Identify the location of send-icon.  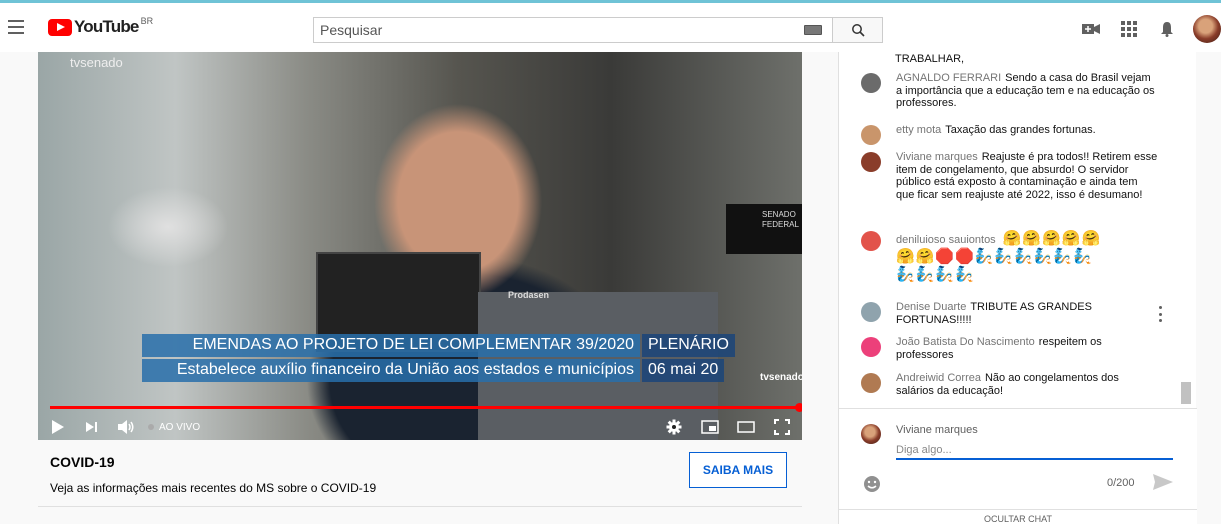
(1163, 482).